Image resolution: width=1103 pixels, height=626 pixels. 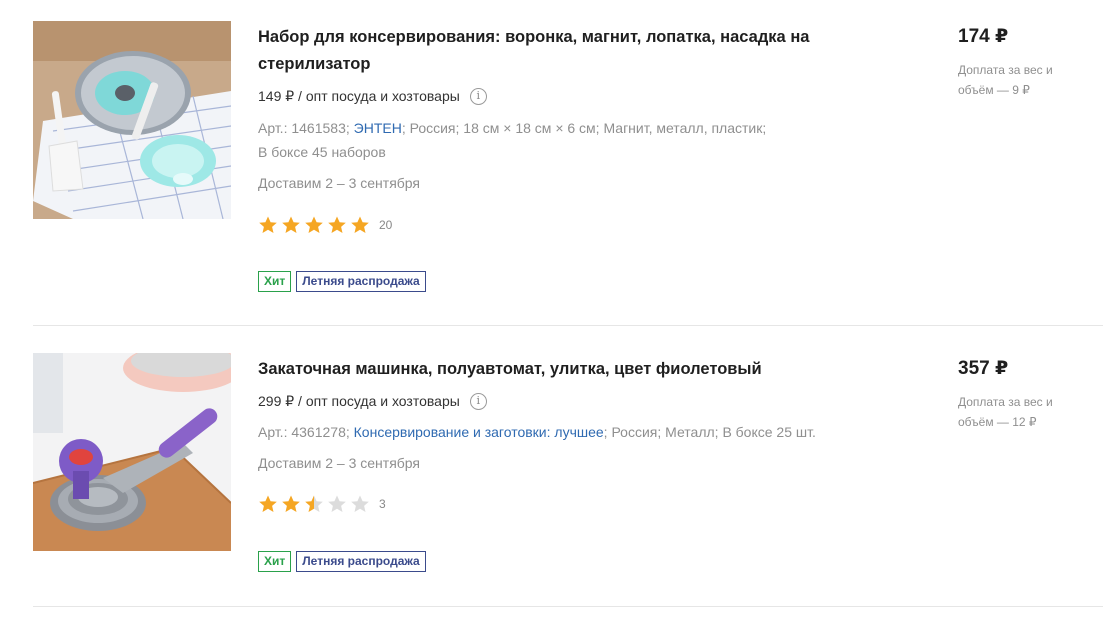 I want to click on specs-box: В боксе 45 наборов, so click(x=322, y=152).